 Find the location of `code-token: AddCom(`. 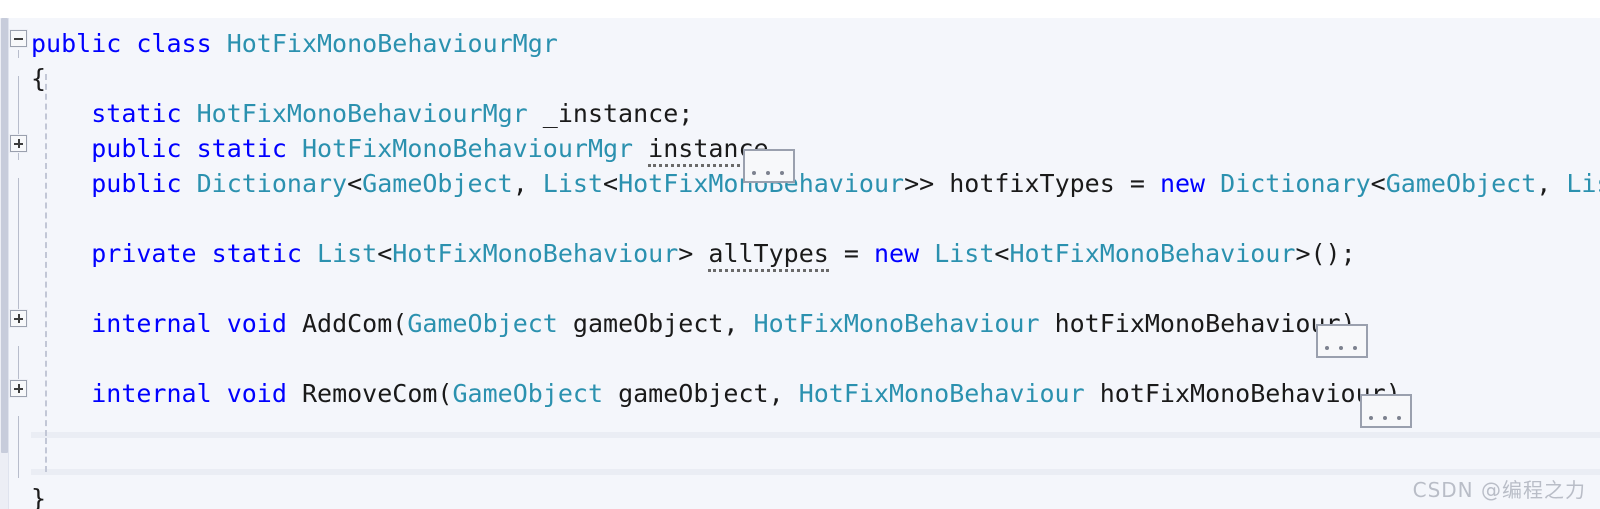

code-token: AddCom( is located at coordinates (347, 323).